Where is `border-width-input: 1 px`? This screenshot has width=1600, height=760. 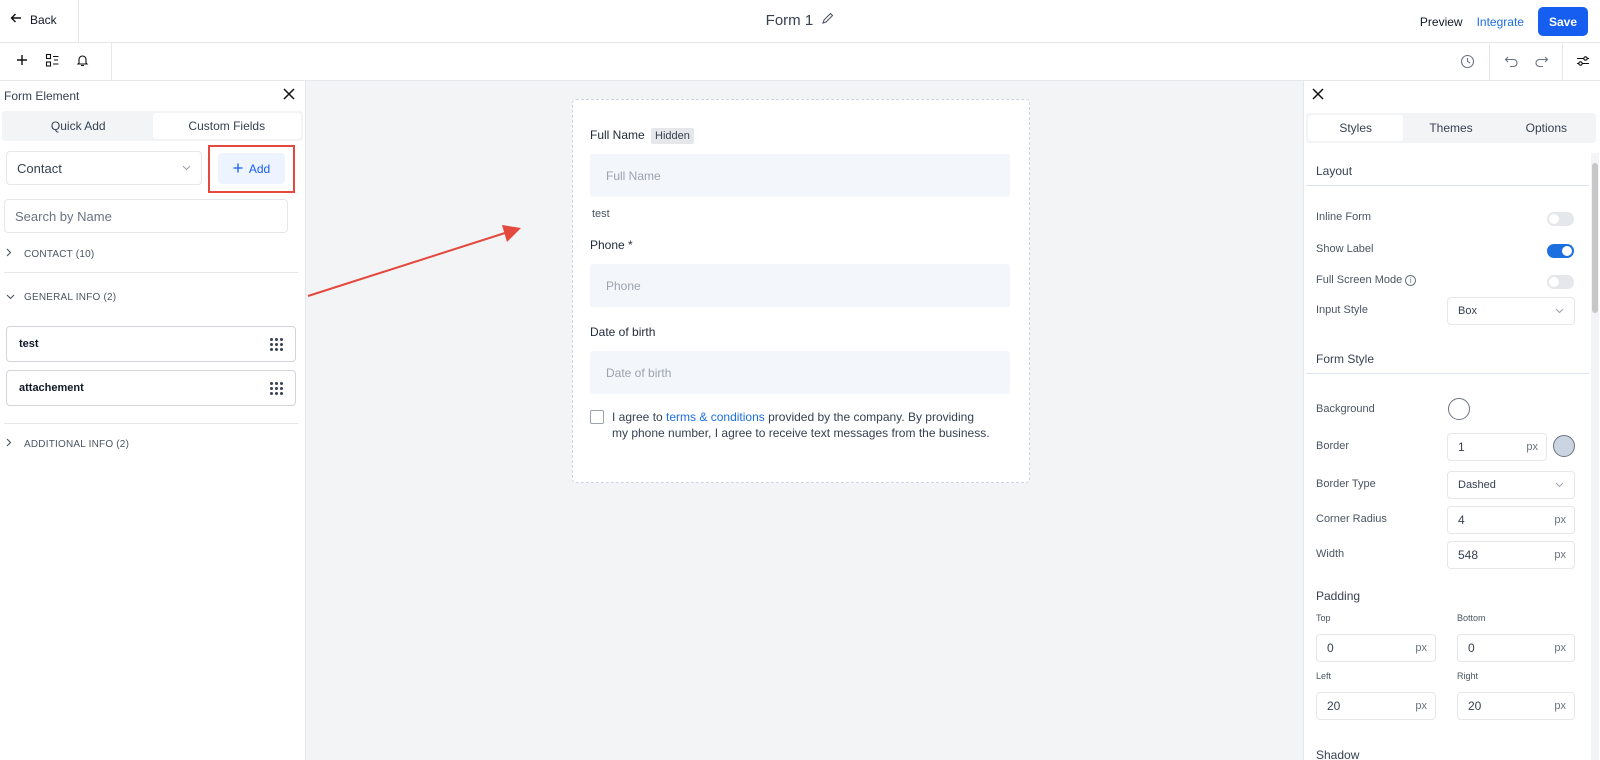 border-width-input: 1 px is located at coordinates (1497, 447).